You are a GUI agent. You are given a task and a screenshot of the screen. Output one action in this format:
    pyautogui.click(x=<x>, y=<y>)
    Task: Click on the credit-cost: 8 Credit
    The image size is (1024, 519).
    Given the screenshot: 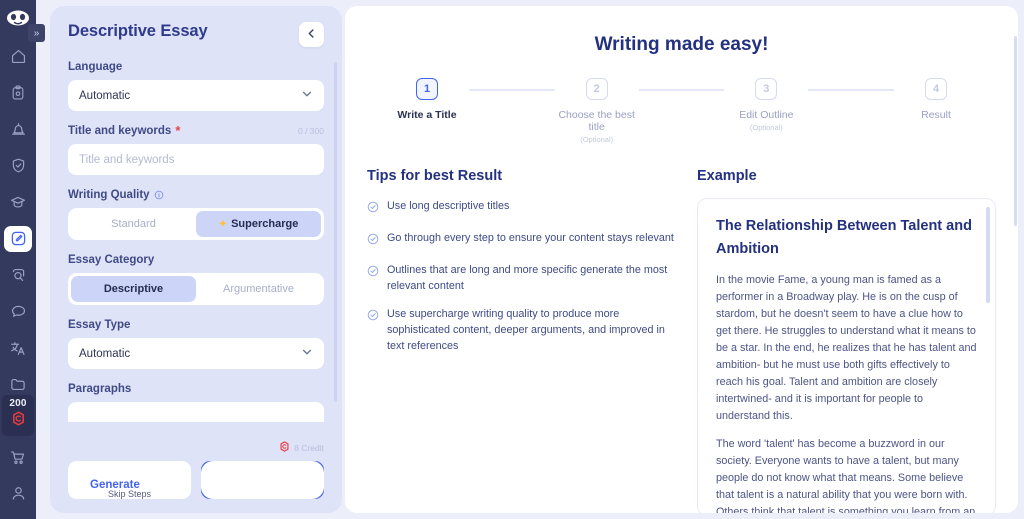 What is the action you would take?
    pyautogui.click(x=196, y=448)
    